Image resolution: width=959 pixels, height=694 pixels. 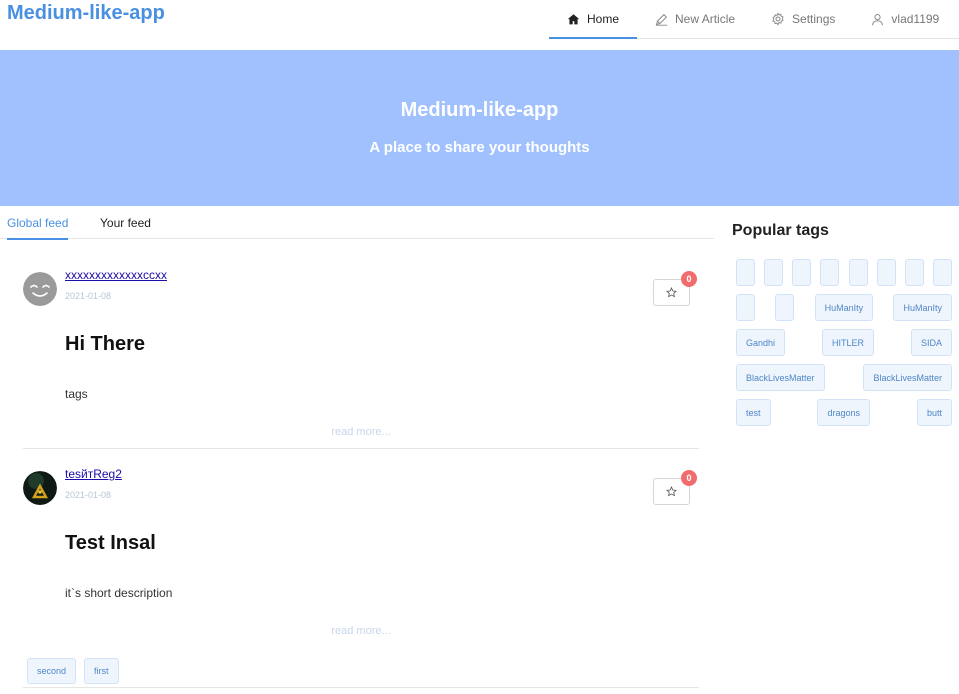 I want to click on banner-title: Medium-like-app, so click(x=479, y=110).